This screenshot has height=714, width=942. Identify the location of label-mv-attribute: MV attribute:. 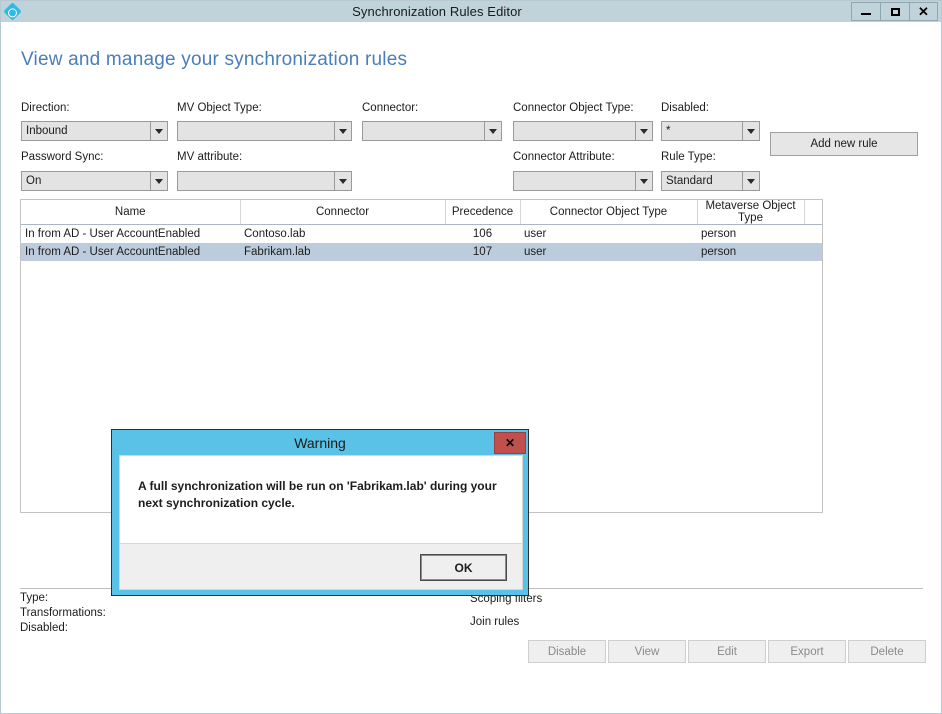
(210, 157).